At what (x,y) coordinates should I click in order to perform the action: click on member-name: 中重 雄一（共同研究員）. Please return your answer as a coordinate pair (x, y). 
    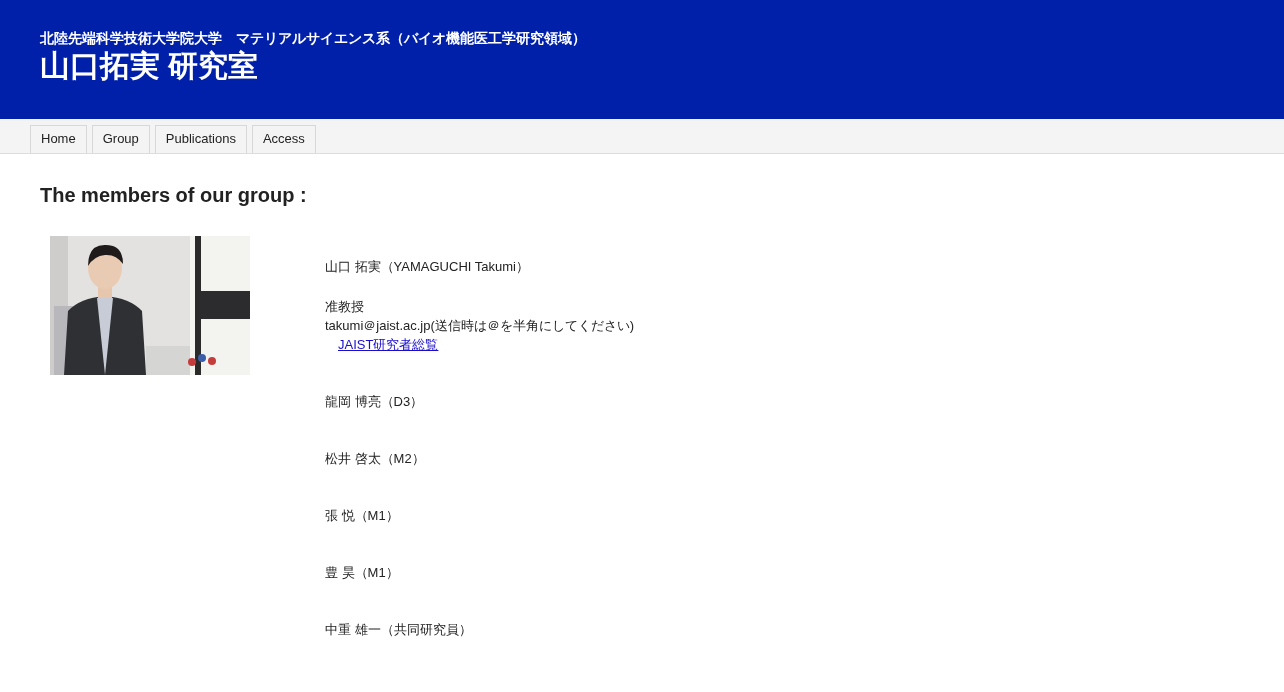
    Looking at the image, I should click on (398, 630).